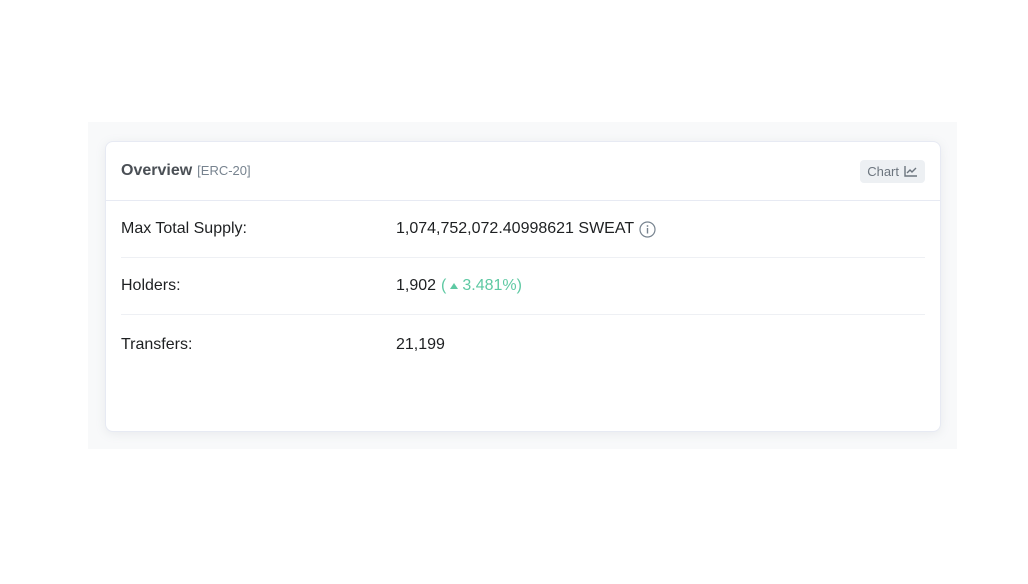  What do you see at coordinates (911, 171) in the screenshot?
I see `line-chart-icon` at bounding box center [911, 171].